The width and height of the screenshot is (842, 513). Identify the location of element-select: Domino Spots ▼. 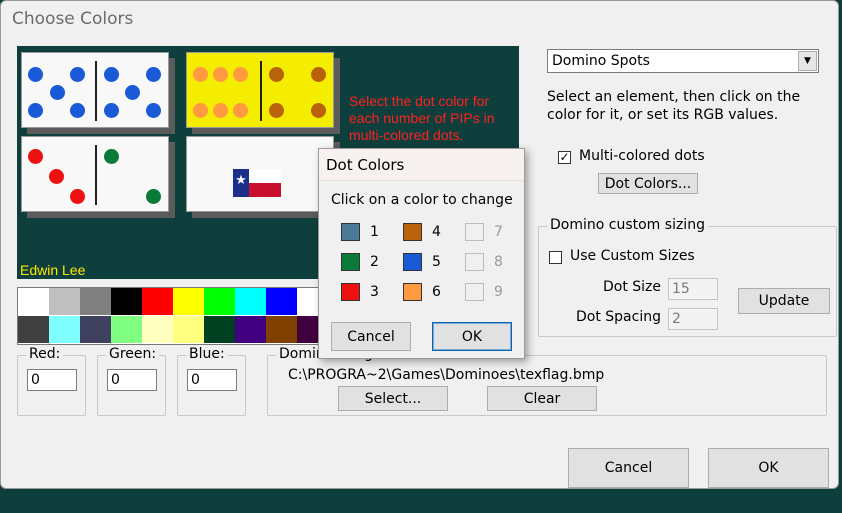
(683, 61).